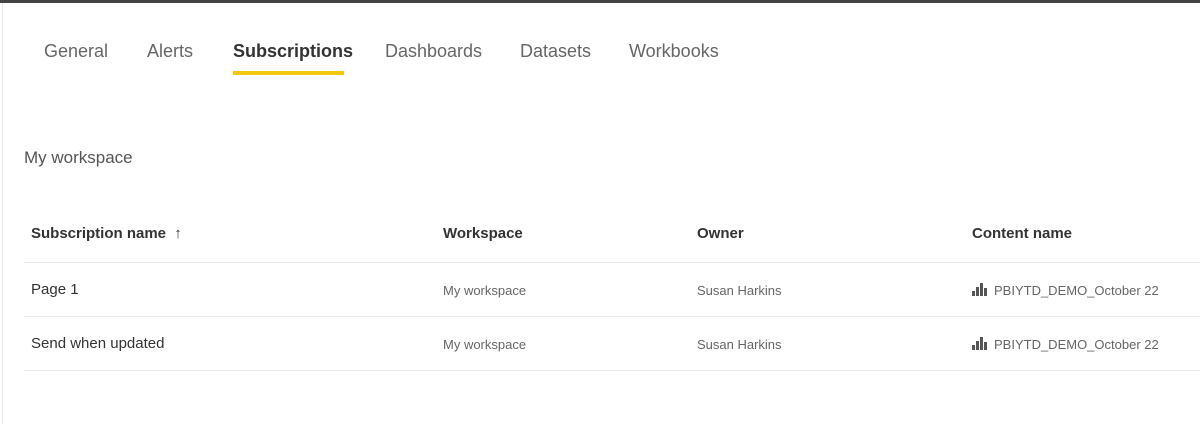 The image size is (1200, 424). I want to click on header-subscription-name: Subscription name ↑, so click(106, 233).